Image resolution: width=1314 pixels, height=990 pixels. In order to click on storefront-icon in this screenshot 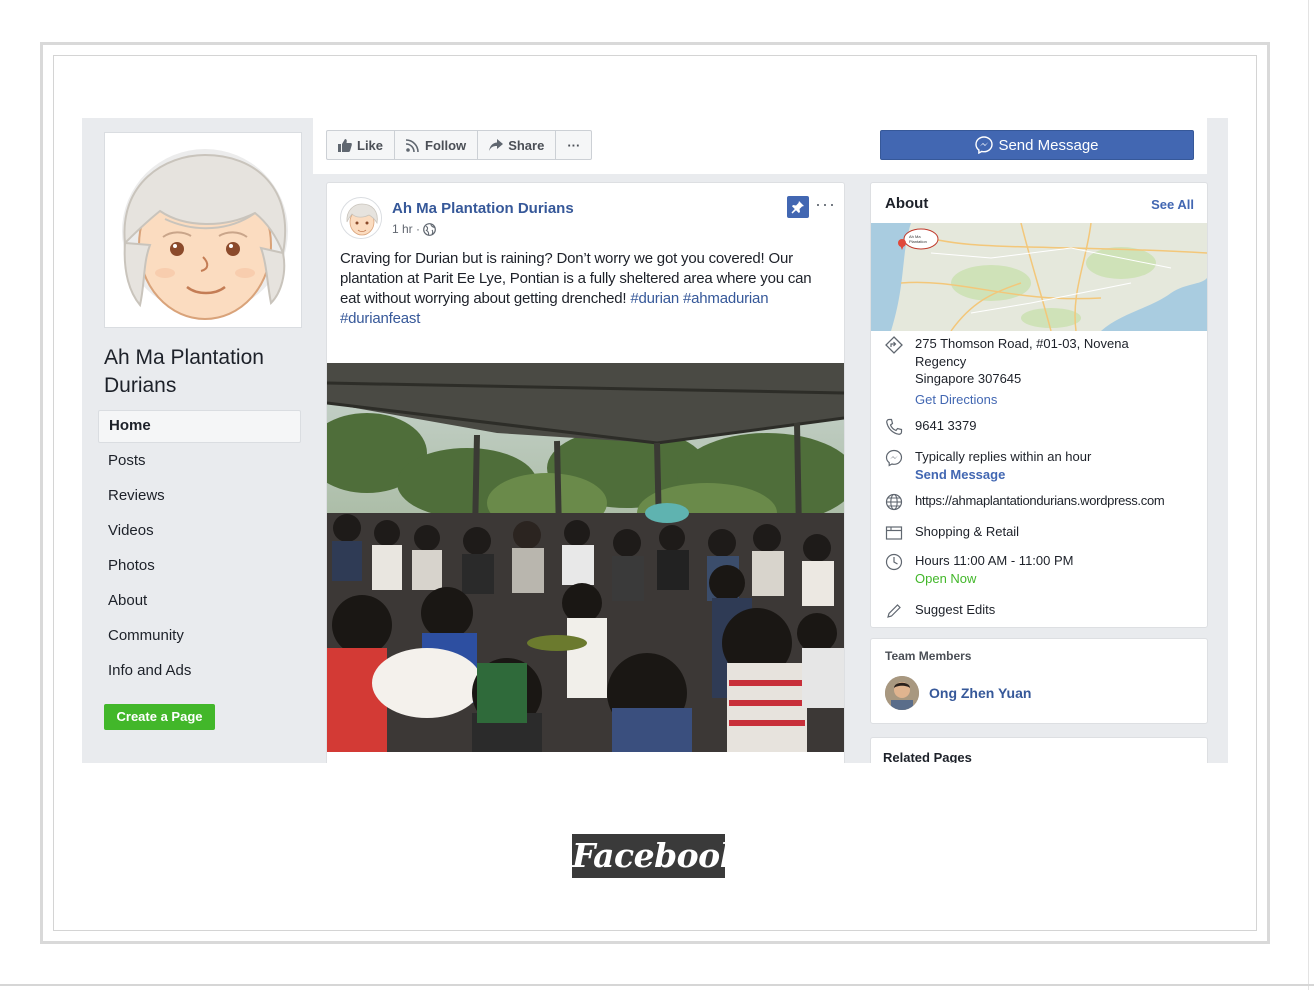, I will do `click(894, 533)`.